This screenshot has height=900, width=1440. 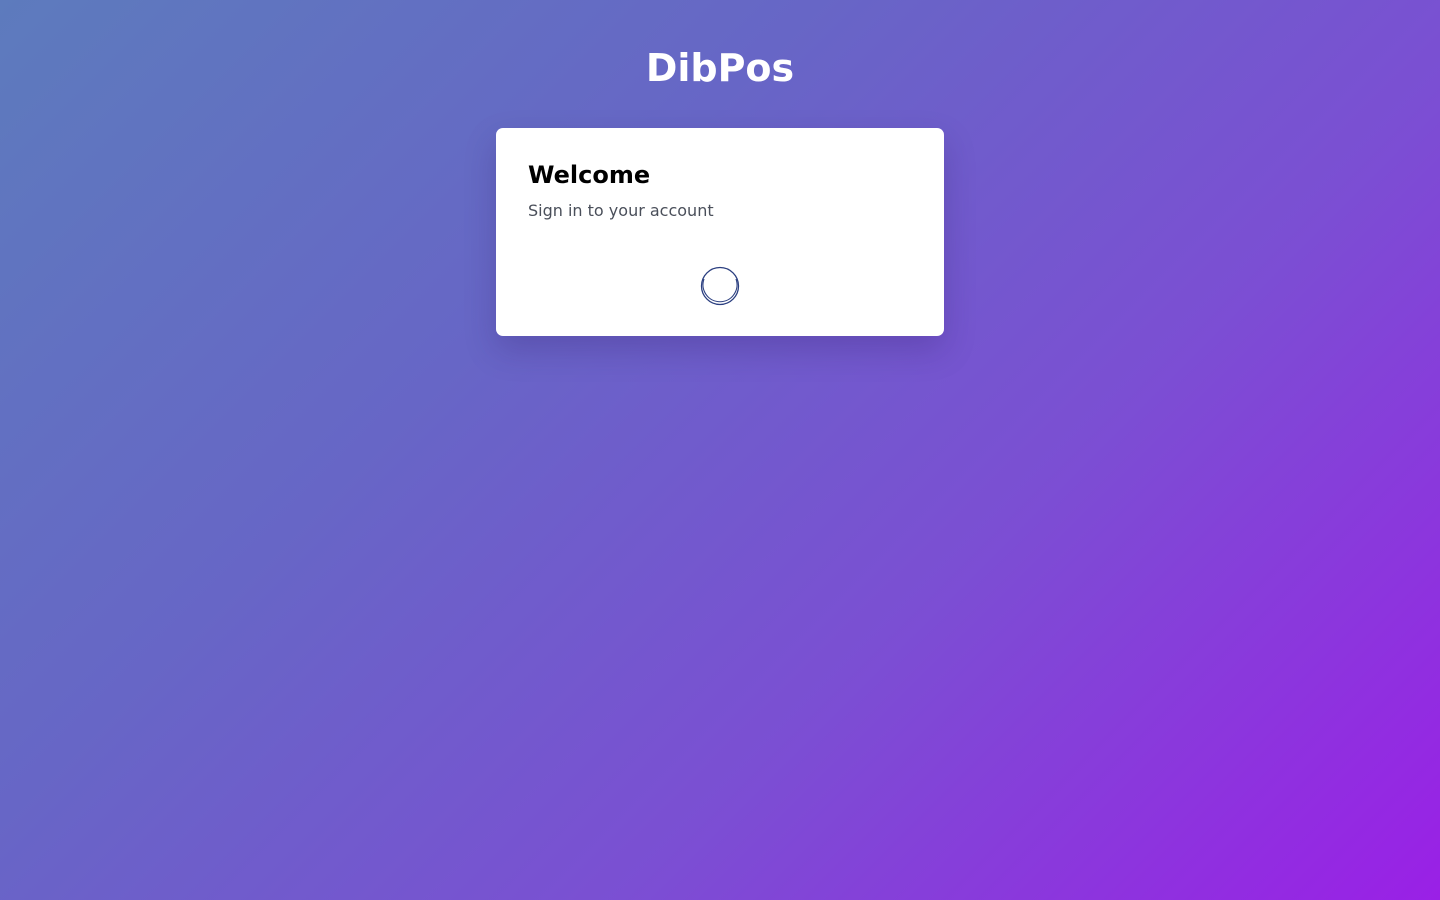 What do you see at coordinates (621, 210) in the screenshot?
I see `card-subtitle: Sign in to your account` at bounding box center [621, 210].